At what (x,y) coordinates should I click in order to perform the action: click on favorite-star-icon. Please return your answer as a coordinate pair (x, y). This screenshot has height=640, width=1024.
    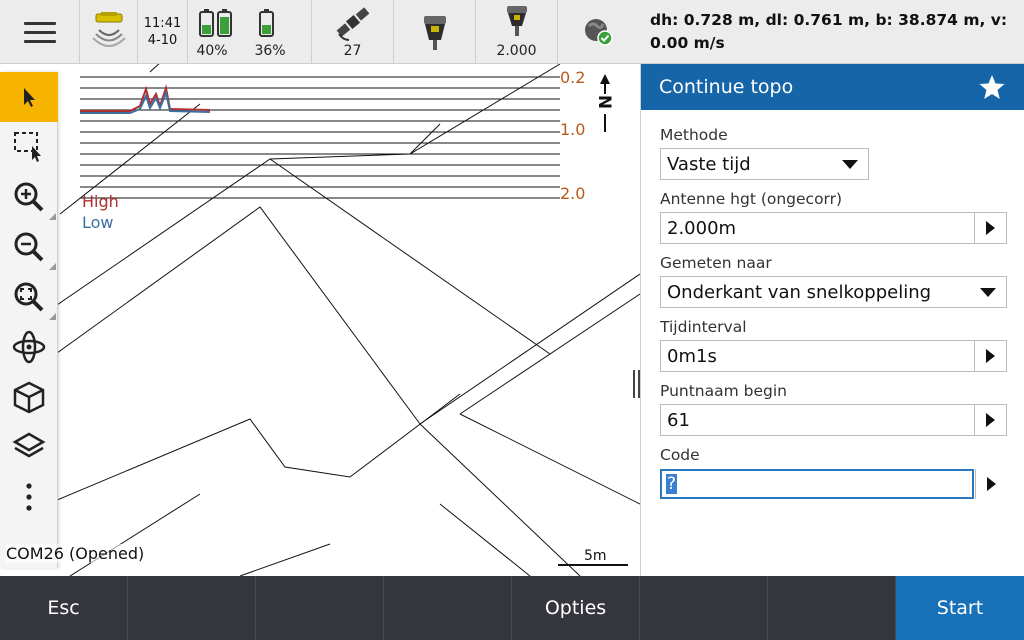
    Looking at the image, I should click on (992, 87).